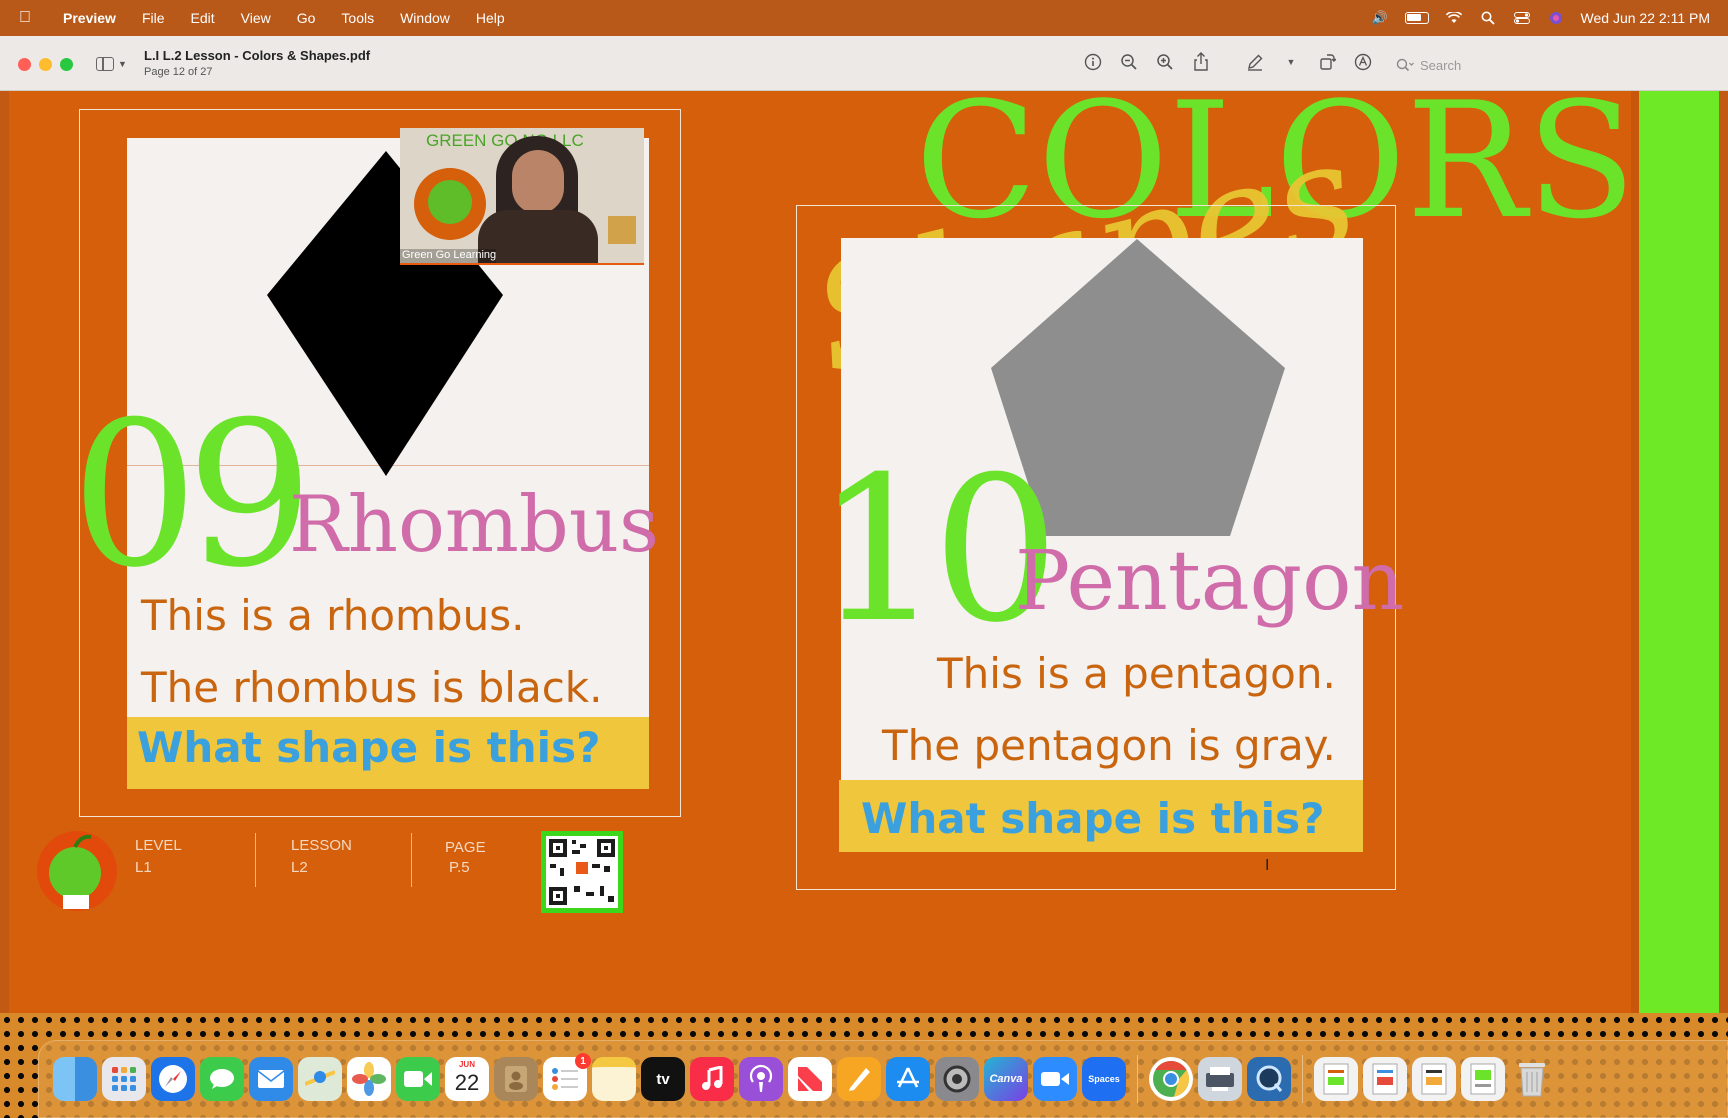 This screenshot has height=1118, width=1728. What do you see at coordinates (1136, 673) in the screenshot?
I see `pentagon-line-1: This is a pentagon.` at bounding box center [1136, 673].